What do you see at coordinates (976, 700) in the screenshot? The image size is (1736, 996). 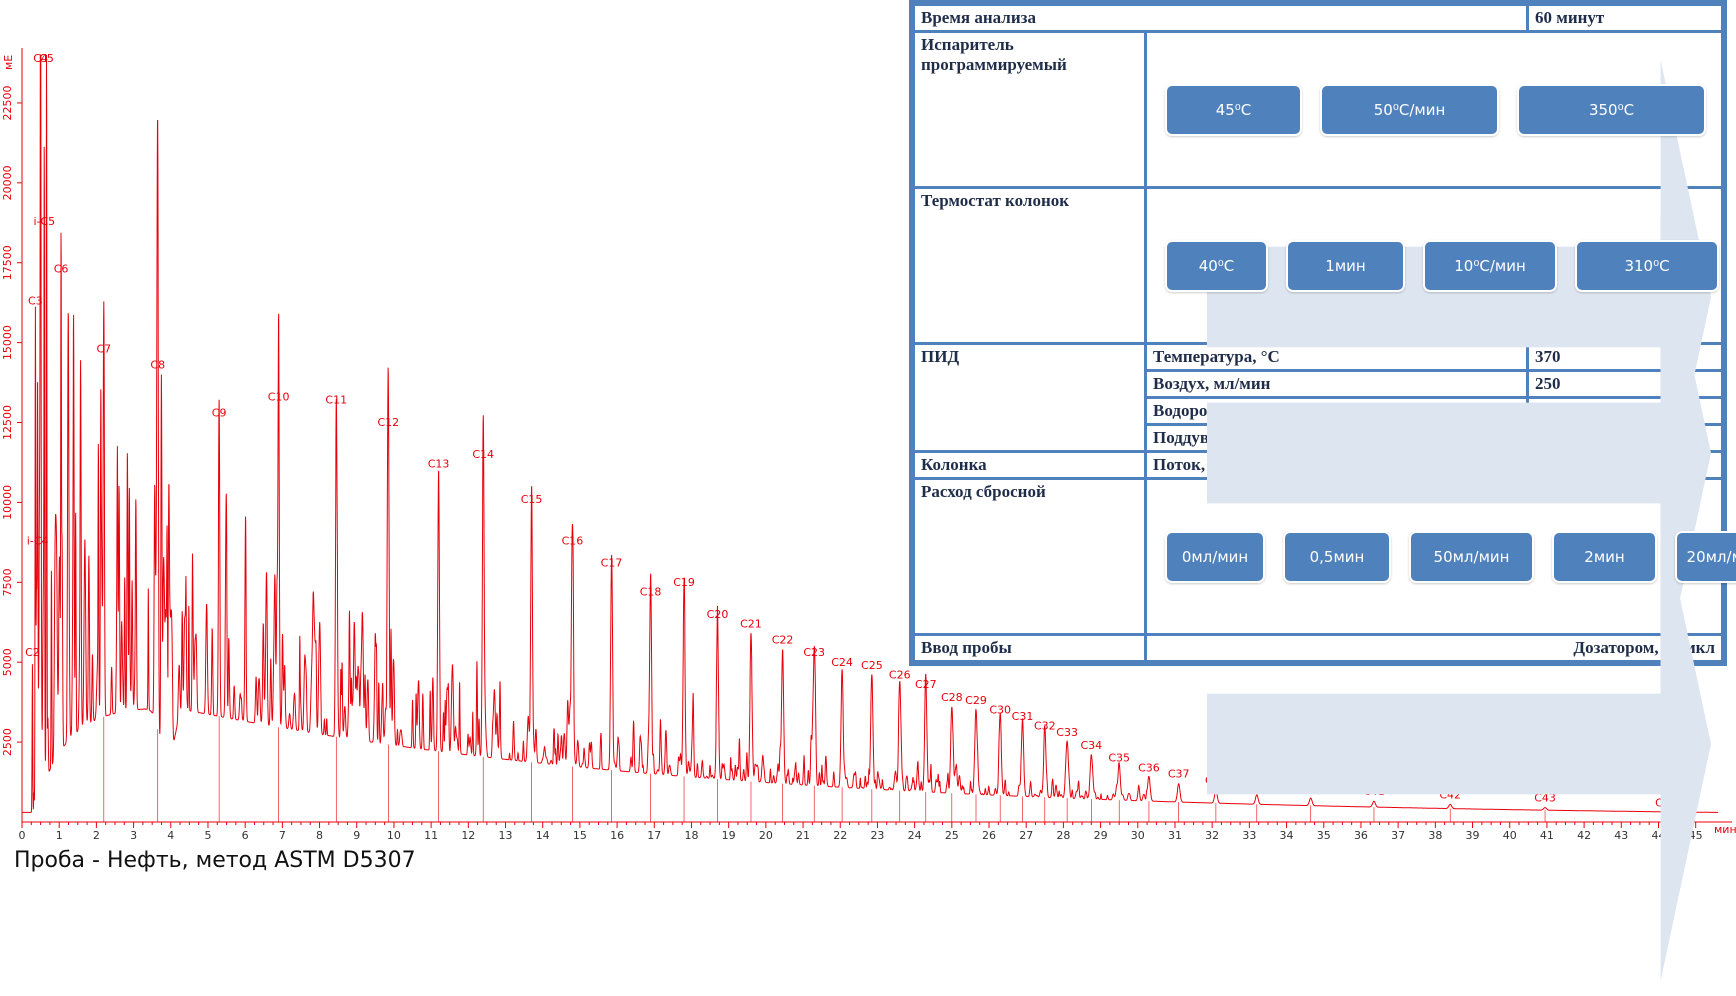 I see `peak-label: C29` at bounding box center [976, 700].